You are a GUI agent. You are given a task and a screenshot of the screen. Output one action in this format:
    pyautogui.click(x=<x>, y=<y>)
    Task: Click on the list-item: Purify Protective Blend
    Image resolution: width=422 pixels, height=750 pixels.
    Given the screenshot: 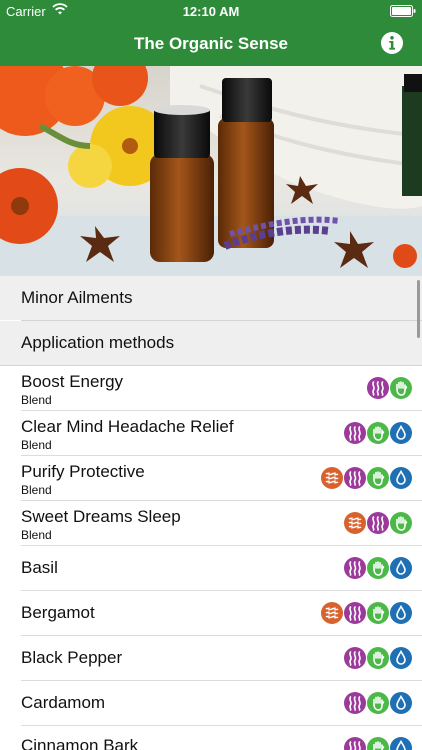 What is the action you would take?
    pyautogui.click(x=211, y=478)
    